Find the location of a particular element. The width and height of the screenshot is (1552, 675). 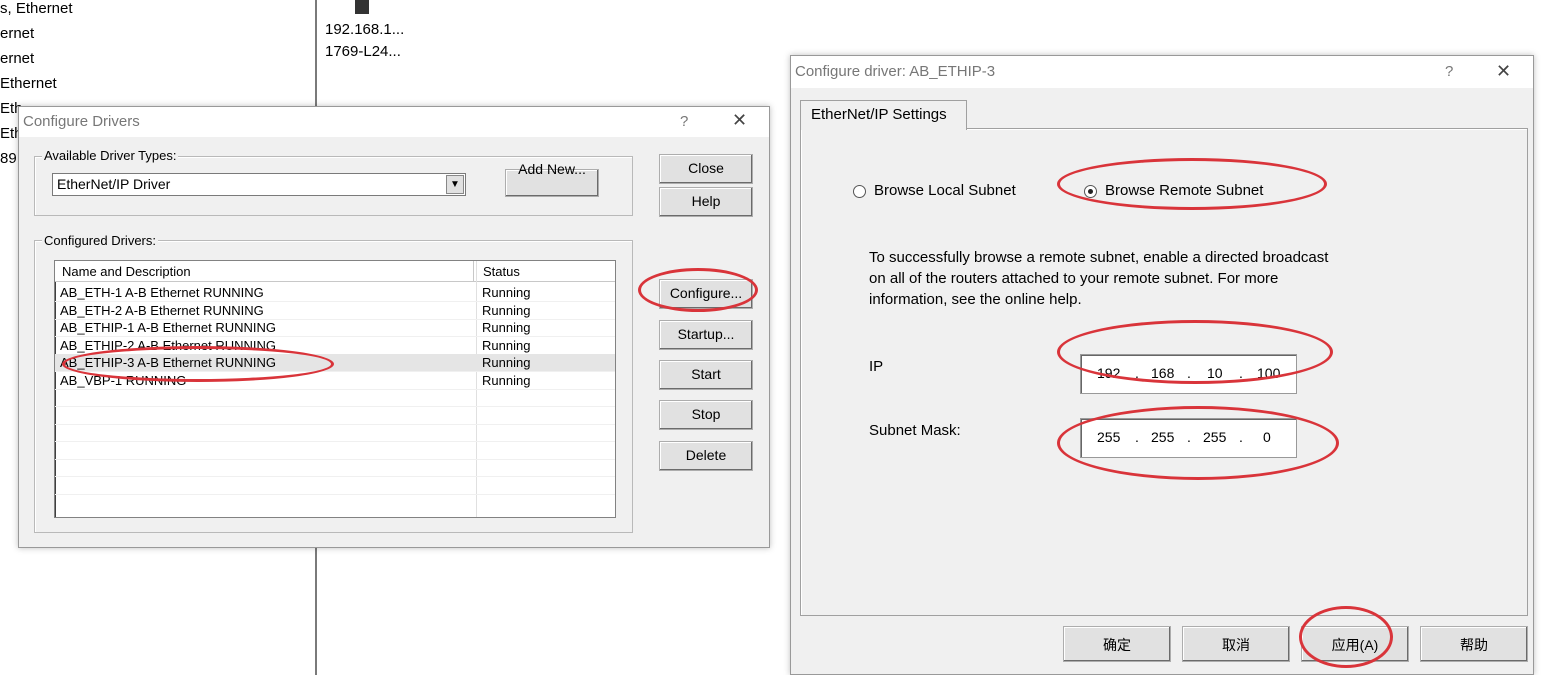

dialog-title: Configure Drivers is located at coordinates (81, 121).